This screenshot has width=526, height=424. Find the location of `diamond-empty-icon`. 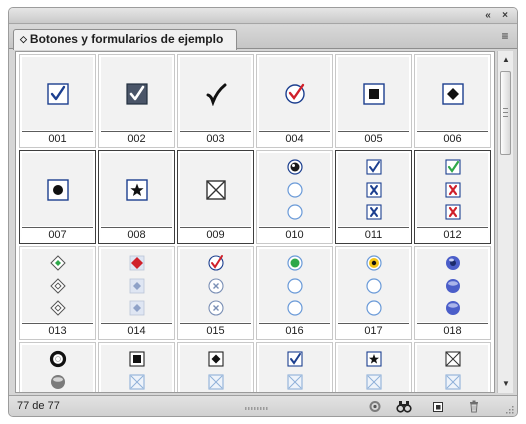

diamond-empty-icon is located at coordinates (57, 308).